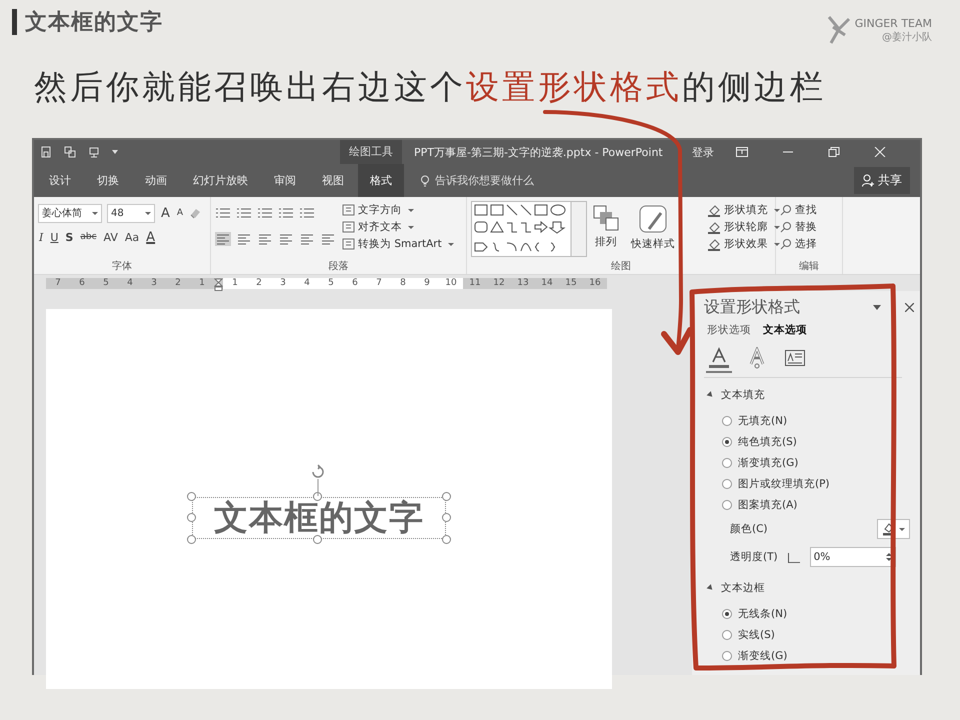 The height and width of the screenshot is (720, 960). I want to click on font-name-dropdown: 姜心体简, so click(70, 213).